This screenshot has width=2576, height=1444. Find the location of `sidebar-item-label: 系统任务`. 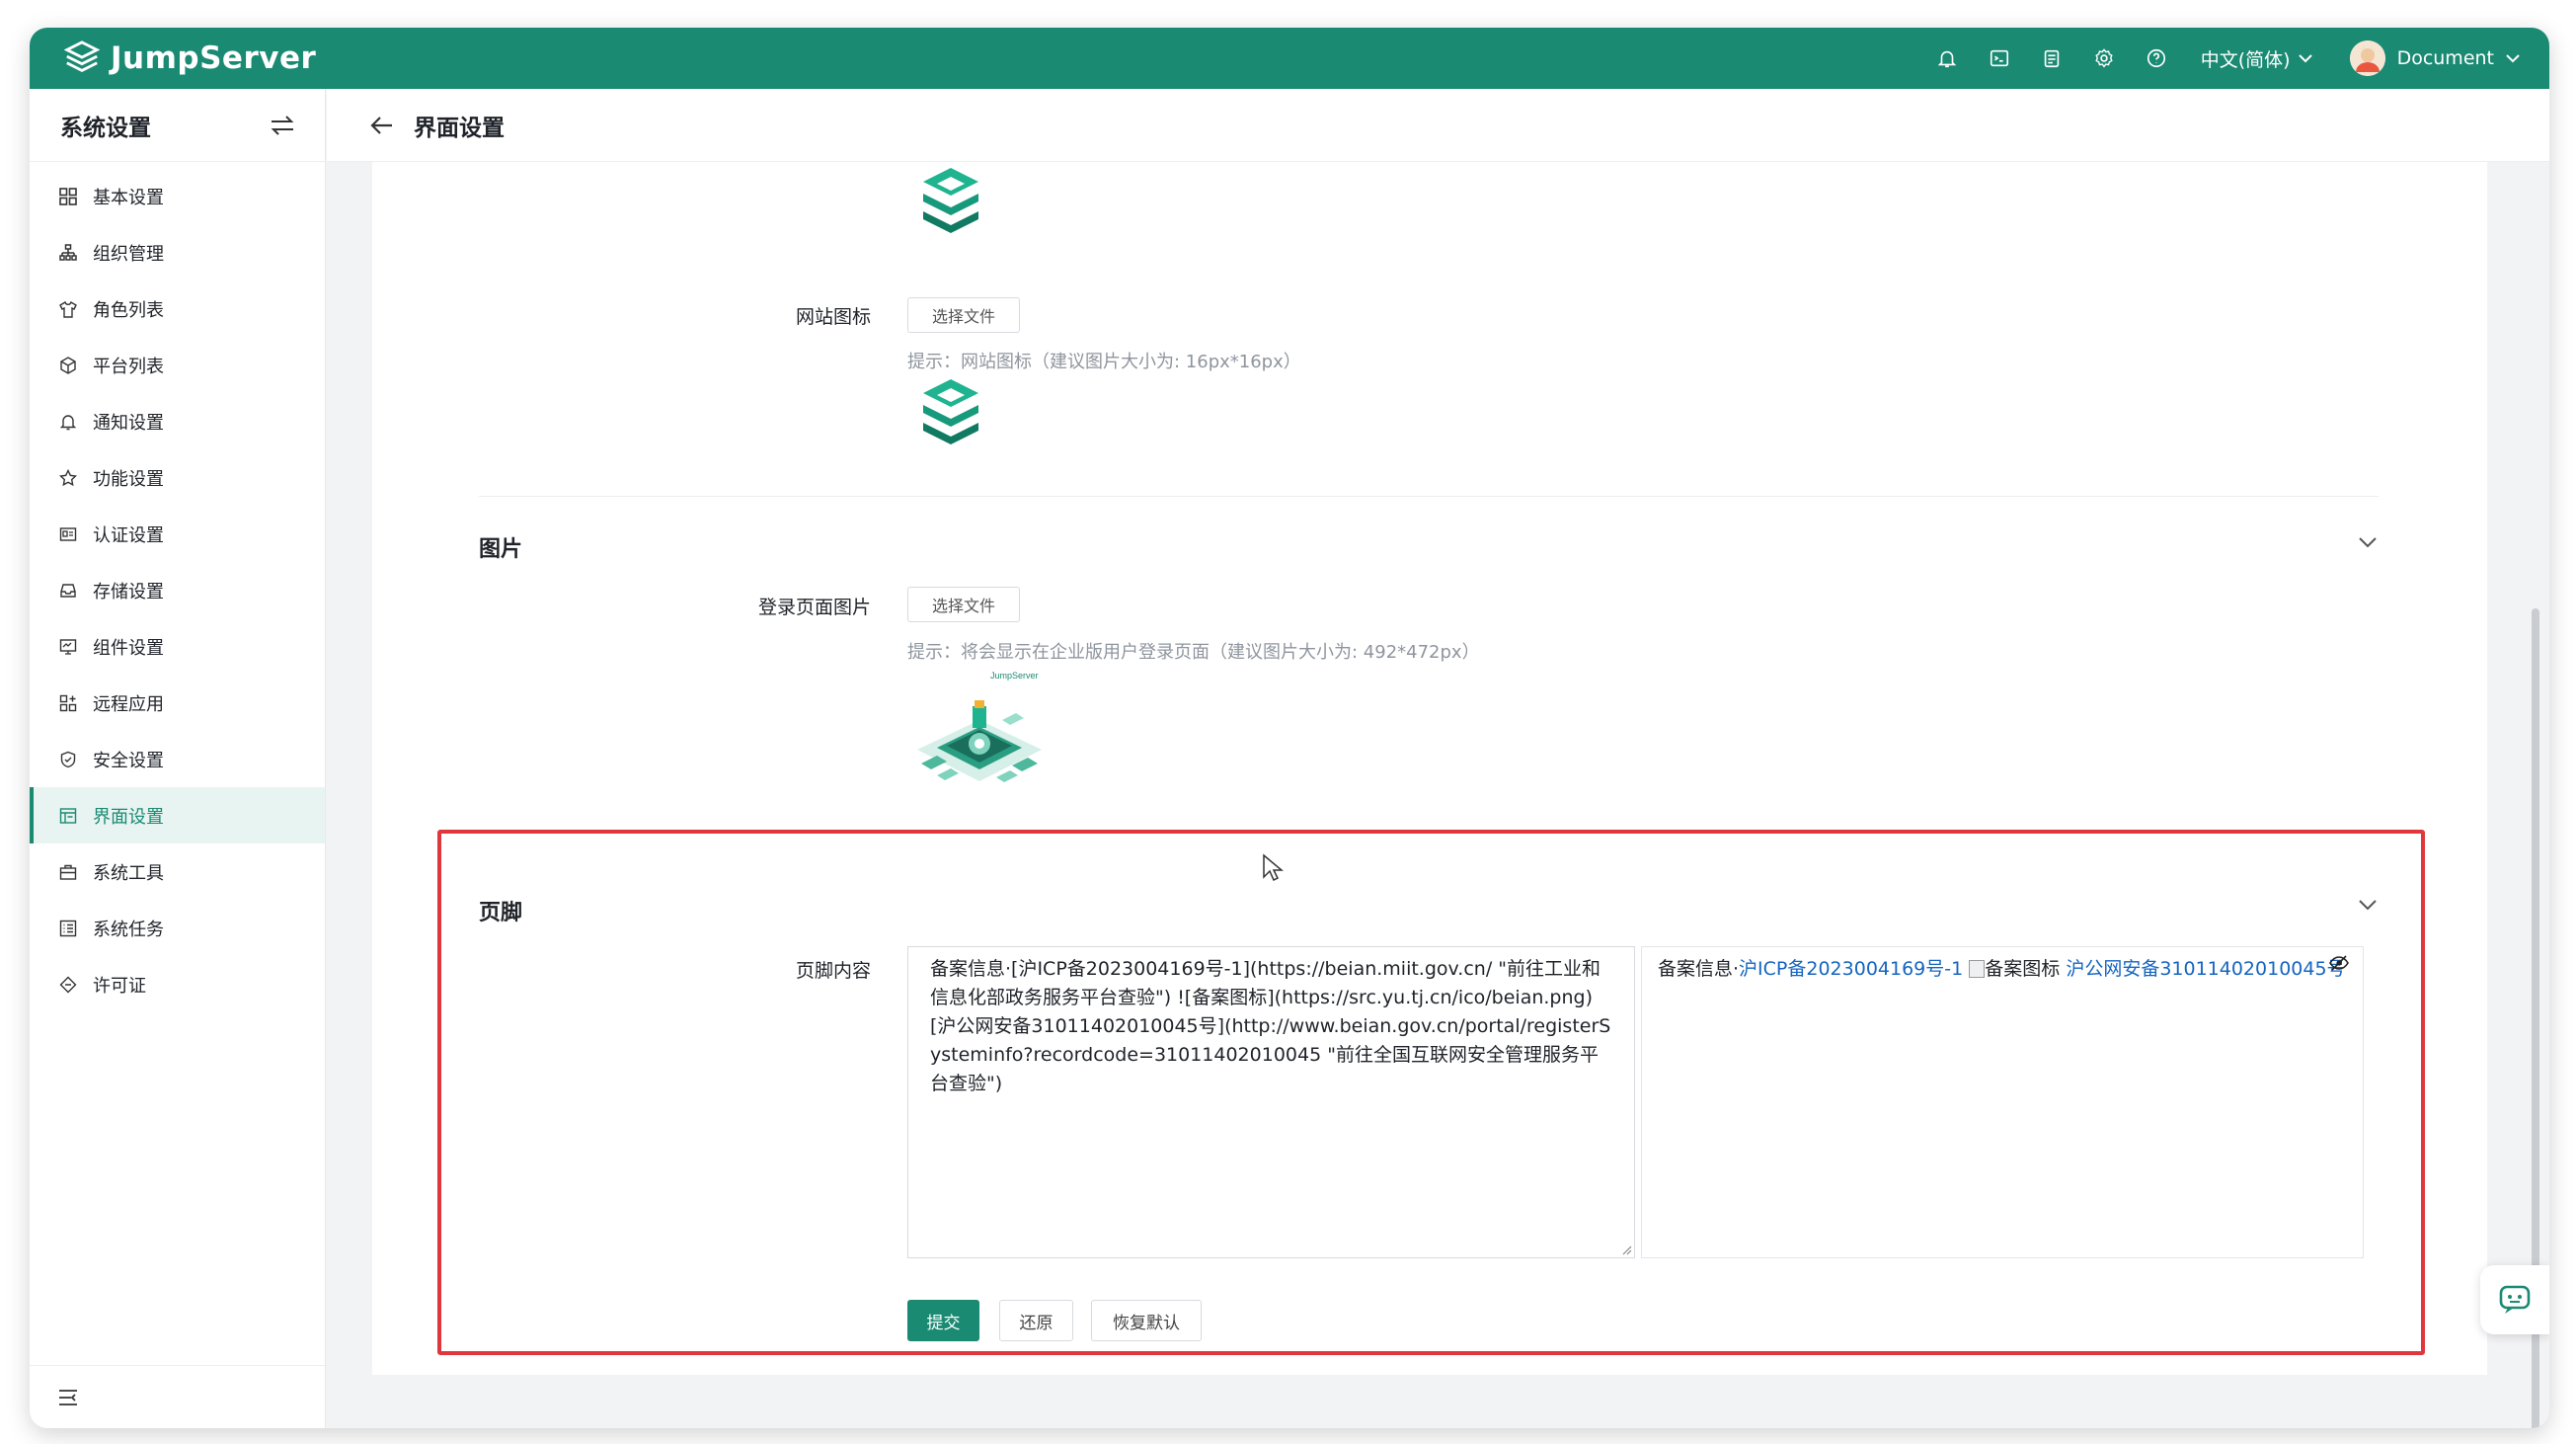

sidebar-item-label: 系统任务 is located at coordinates (128, 929).